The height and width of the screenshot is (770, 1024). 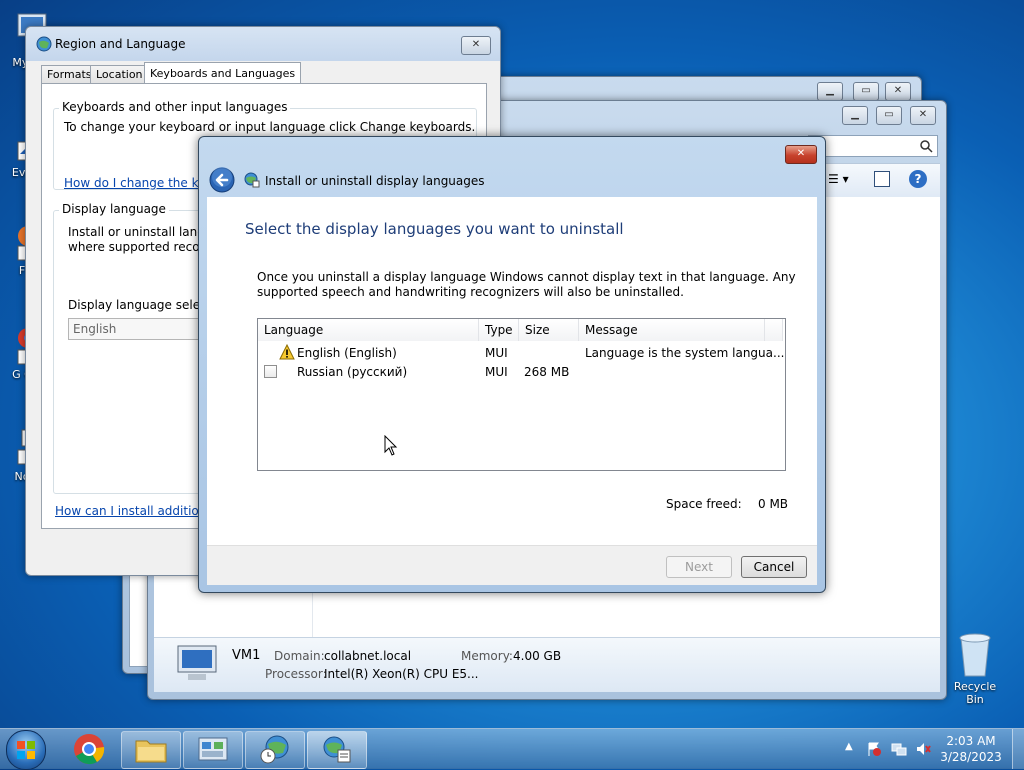 What do you see at coordinates (391, 445) in the screenshot?
I see `mouse-cursor-icon` at bounding box center [391, 445].